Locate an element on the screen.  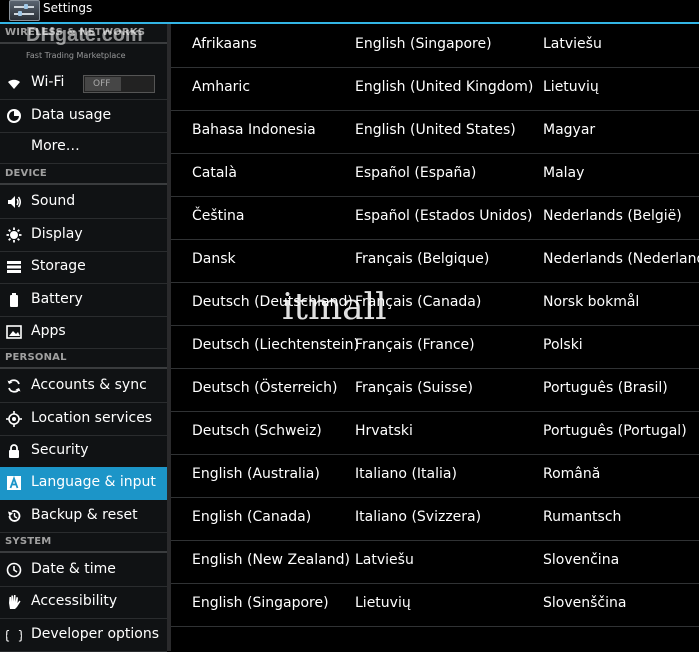
language-option: Português (Brasil) is located at coordinates (605, 388).